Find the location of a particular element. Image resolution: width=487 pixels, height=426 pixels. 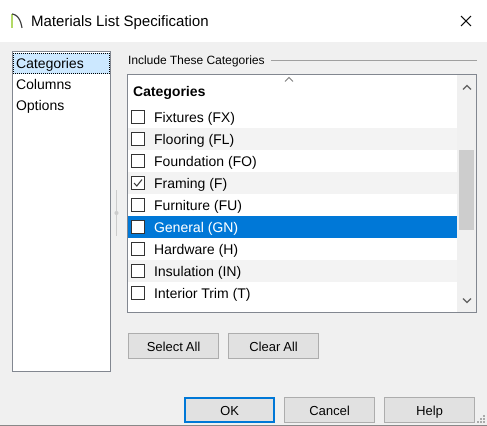

scroll-down-icon is located at coordinates (467, 301).